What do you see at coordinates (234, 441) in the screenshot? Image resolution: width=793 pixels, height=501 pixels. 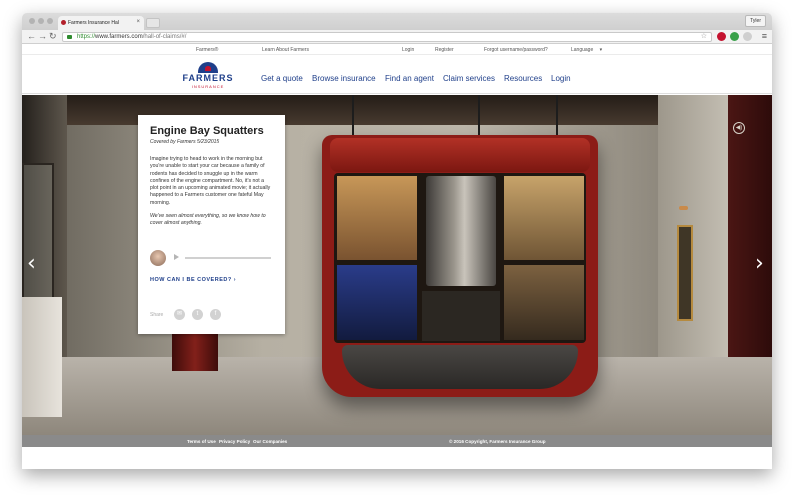 I see `footer-privacy-link: Privacy Policy` at bounding box center [234, 441].